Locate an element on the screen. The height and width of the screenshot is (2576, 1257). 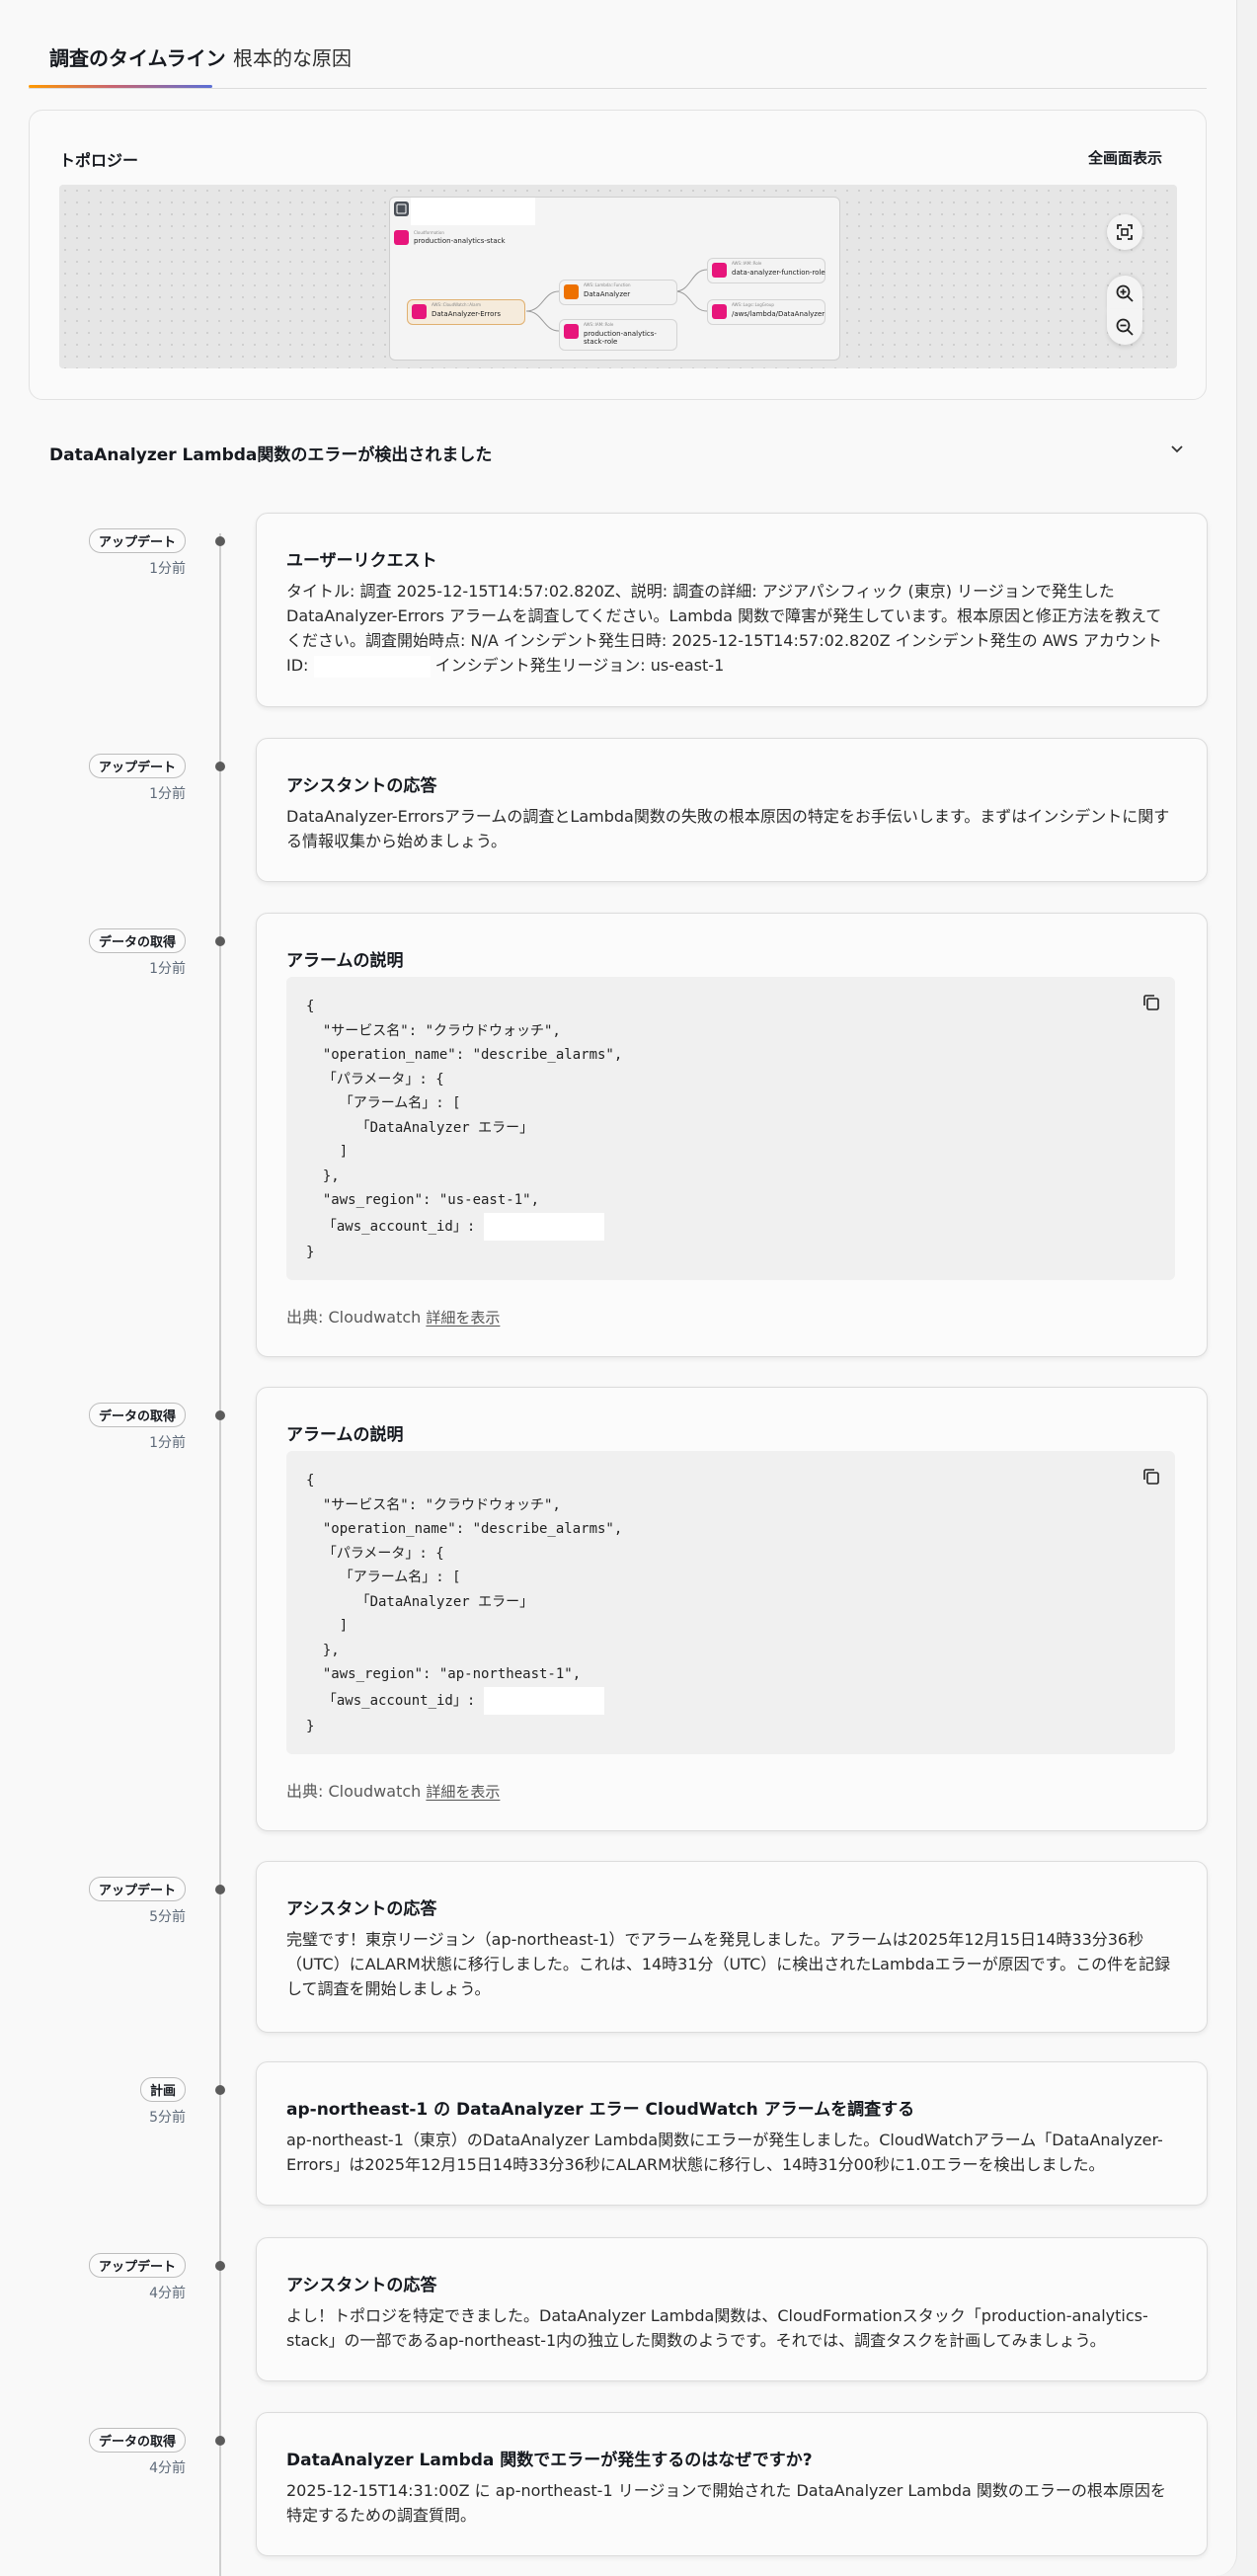
fit-view-icon is located at coordinates (1125, 232).